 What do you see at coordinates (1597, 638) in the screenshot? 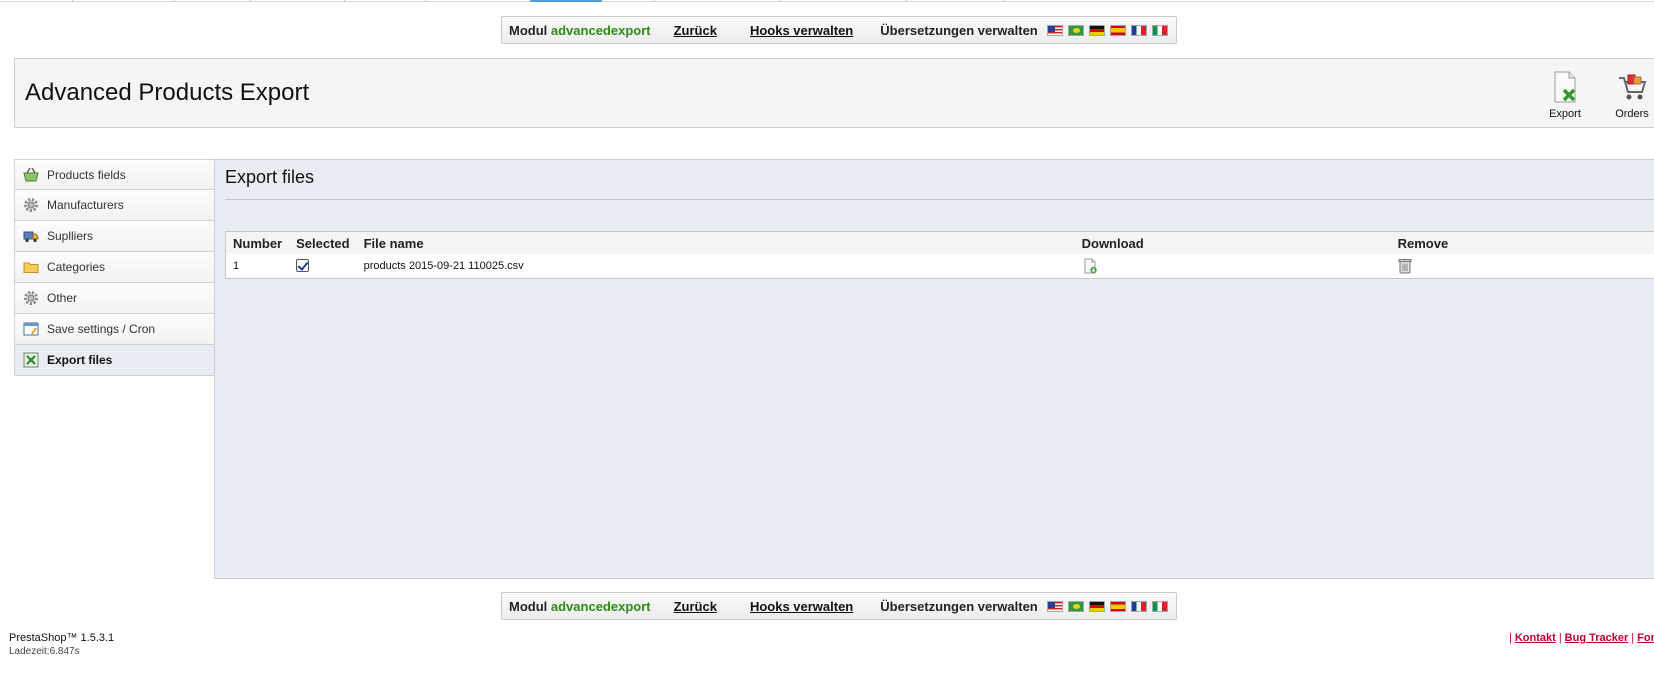
I see `bug-tracker-link: Bug Tracker` at bounding box center [1597, 638].